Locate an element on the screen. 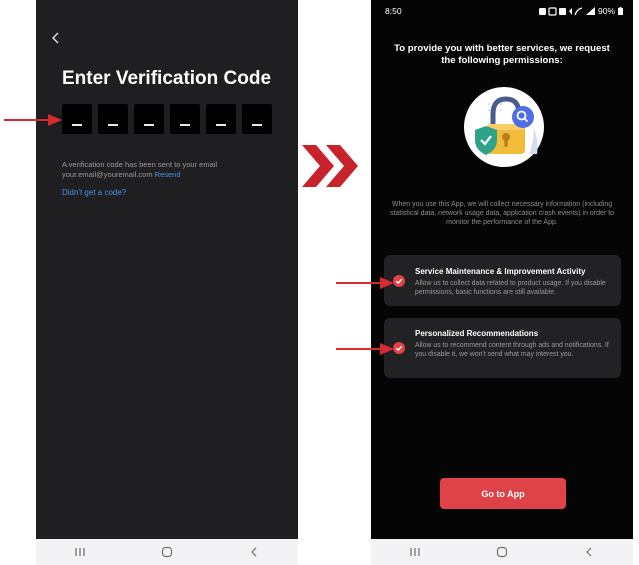  no-code-link: Didn't get a code? is located at coordinates (94, 192).